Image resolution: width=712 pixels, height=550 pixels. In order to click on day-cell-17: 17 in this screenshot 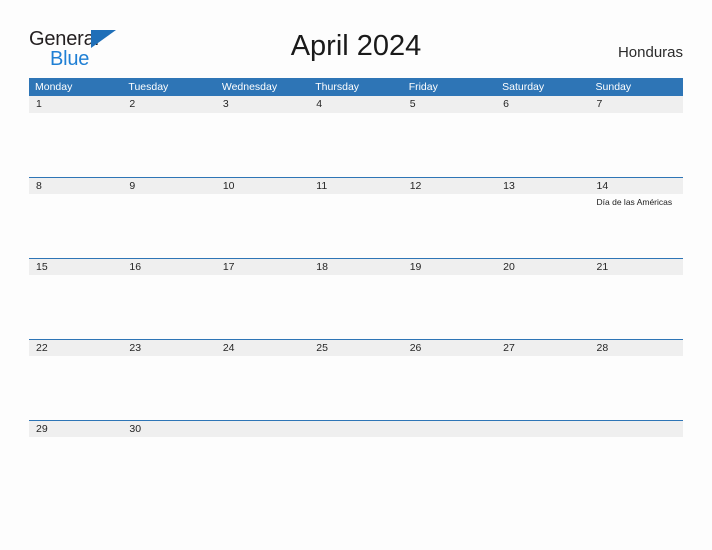, I will do `click(262, 267)`.